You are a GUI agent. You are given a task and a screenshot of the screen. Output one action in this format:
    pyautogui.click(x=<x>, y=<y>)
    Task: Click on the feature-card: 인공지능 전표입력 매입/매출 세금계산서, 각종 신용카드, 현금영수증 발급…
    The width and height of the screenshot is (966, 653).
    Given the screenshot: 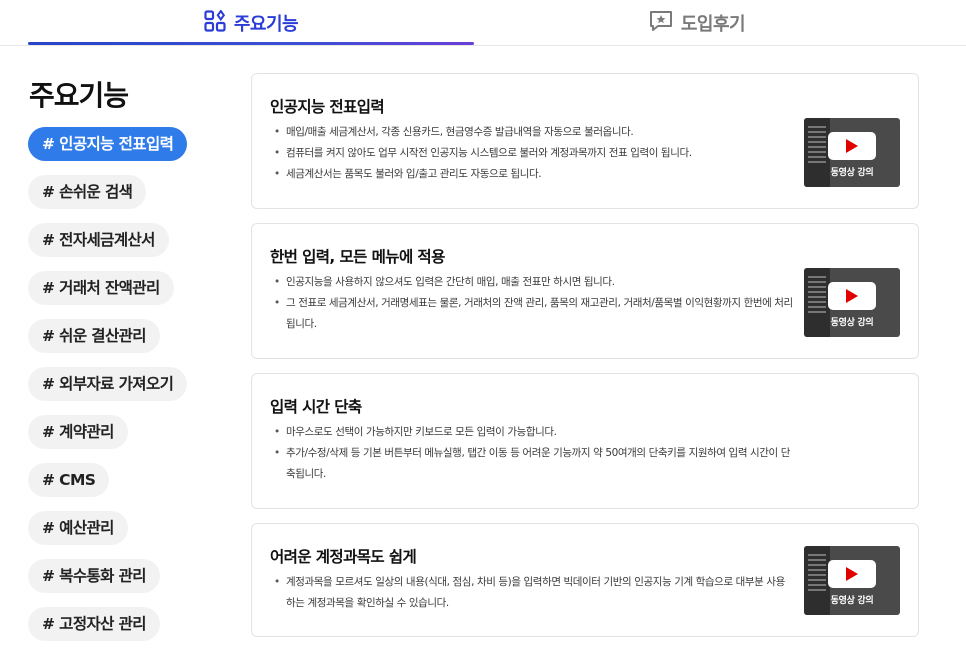 What is the action you would take?
    pyautogui.click(x=585, y=141)
    